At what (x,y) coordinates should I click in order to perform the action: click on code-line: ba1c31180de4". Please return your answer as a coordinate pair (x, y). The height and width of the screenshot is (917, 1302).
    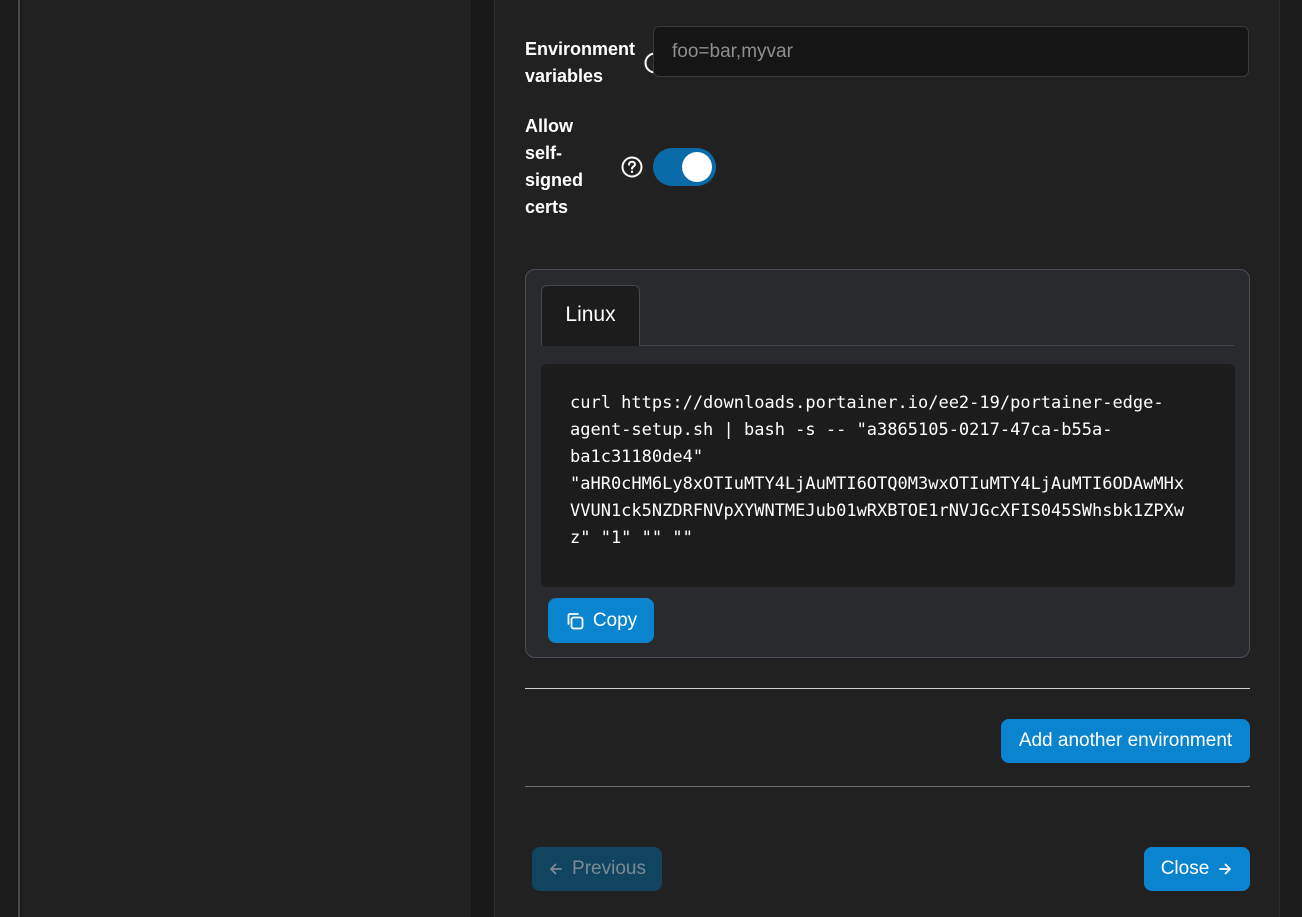
    Looking at the image, I should click on (637, 457).